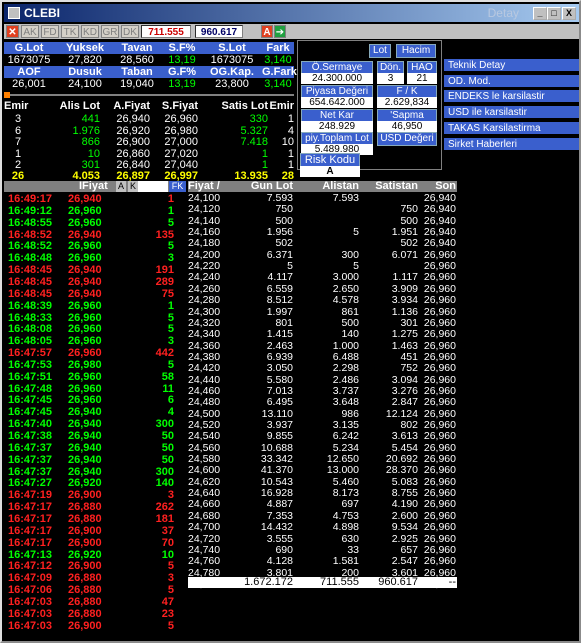 The height and width of the screenshot is (643, 581). What do you see at coordinates (404, 300) in the screenshot?
I see `levels-cell: 3.934` at bounding box center [404, 300].